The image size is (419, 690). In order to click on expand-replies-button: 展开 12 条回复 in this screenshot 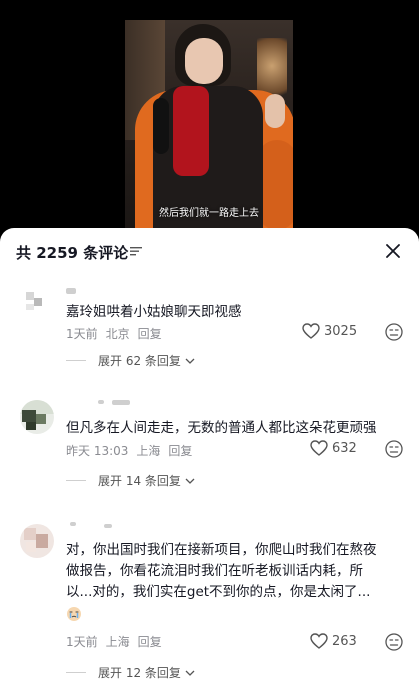, I will do `click(130, 672)`.